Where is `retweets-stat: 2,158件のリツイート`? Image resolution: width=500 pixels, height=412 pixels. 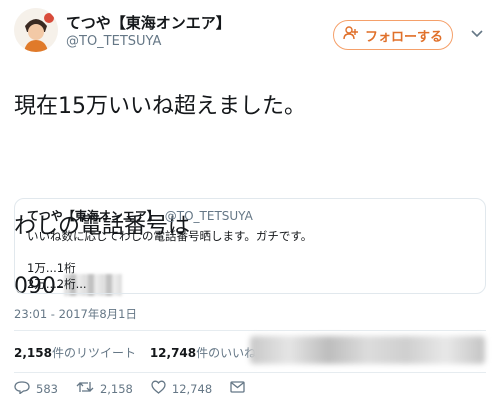 retweets-stat: 2,158件のリツイート is located at coordinates (75, 353).